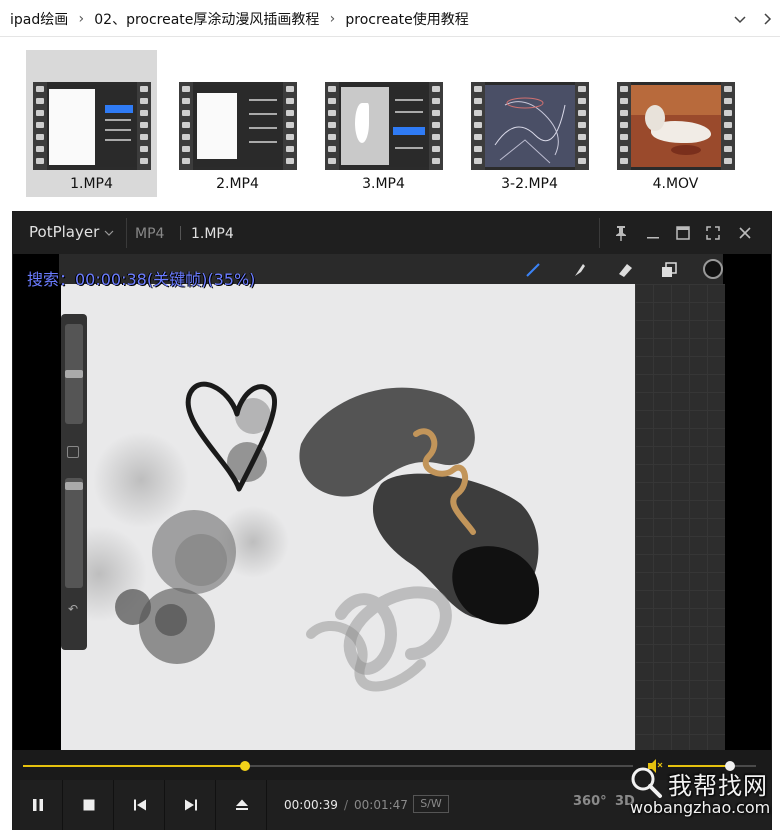 The width and height of the screenshot is (780, 830). What do you see at coordinates (625, 270) in the screenshot?
I see `eraser-icon` at bounding box center [625, 270].